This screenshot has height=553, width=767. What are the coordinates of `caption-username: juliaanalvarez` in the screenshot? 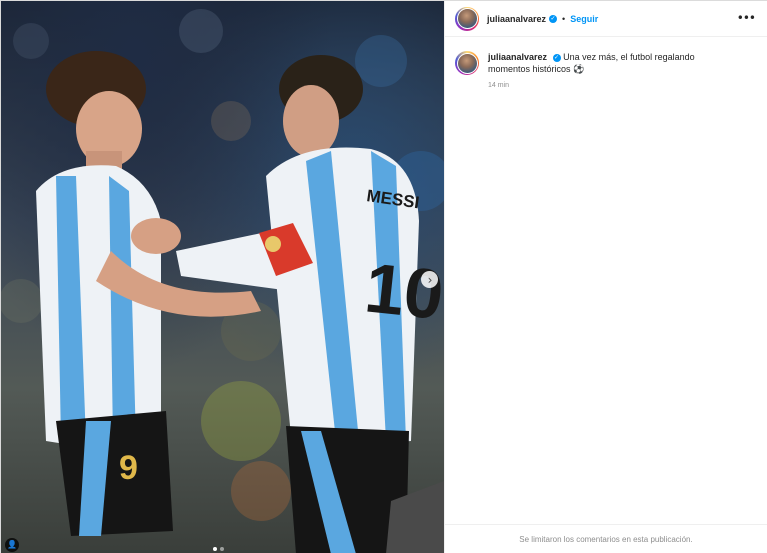 It's located at (517, 57).